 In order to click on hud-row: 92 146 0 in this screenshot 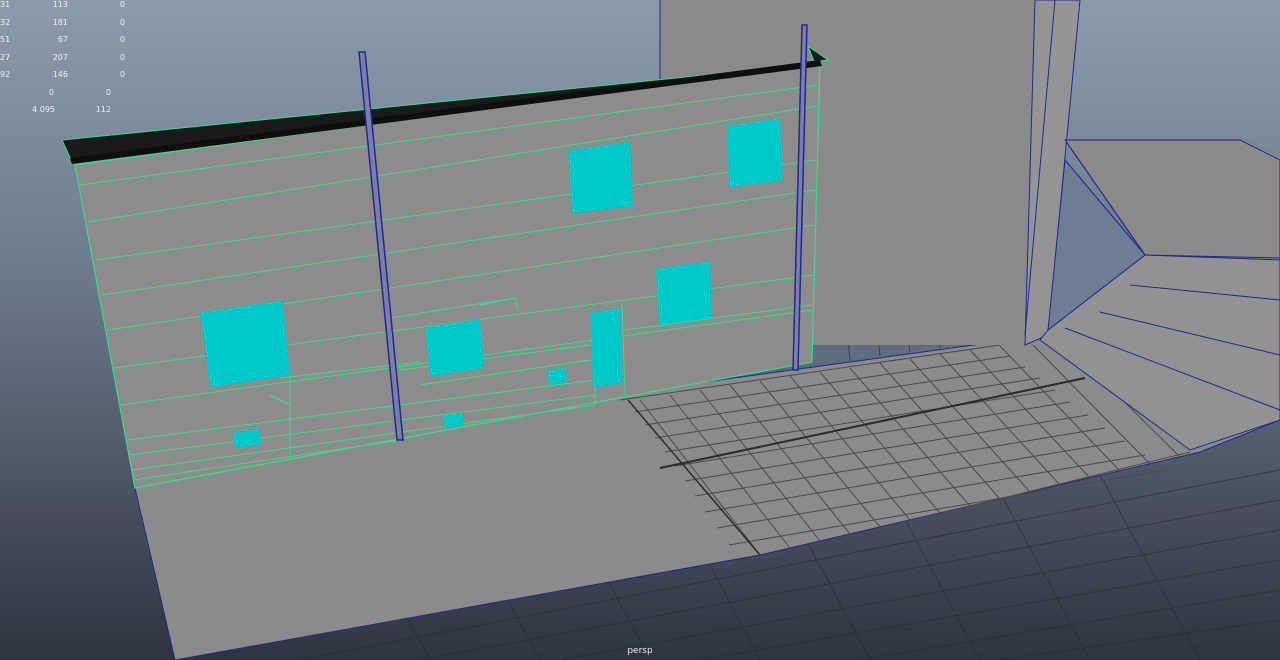, I will do `click(70, 75)`.